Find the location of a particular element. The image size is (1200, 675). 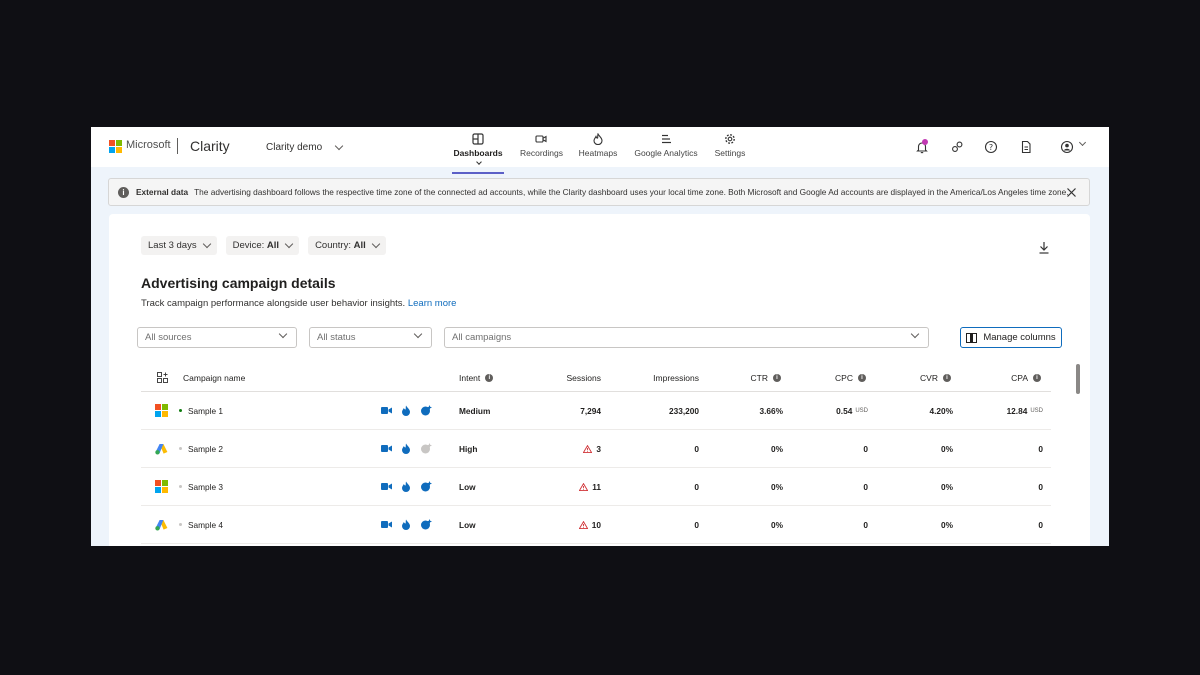

col-cpa: CPA i is located at coordinates (1011, 377).